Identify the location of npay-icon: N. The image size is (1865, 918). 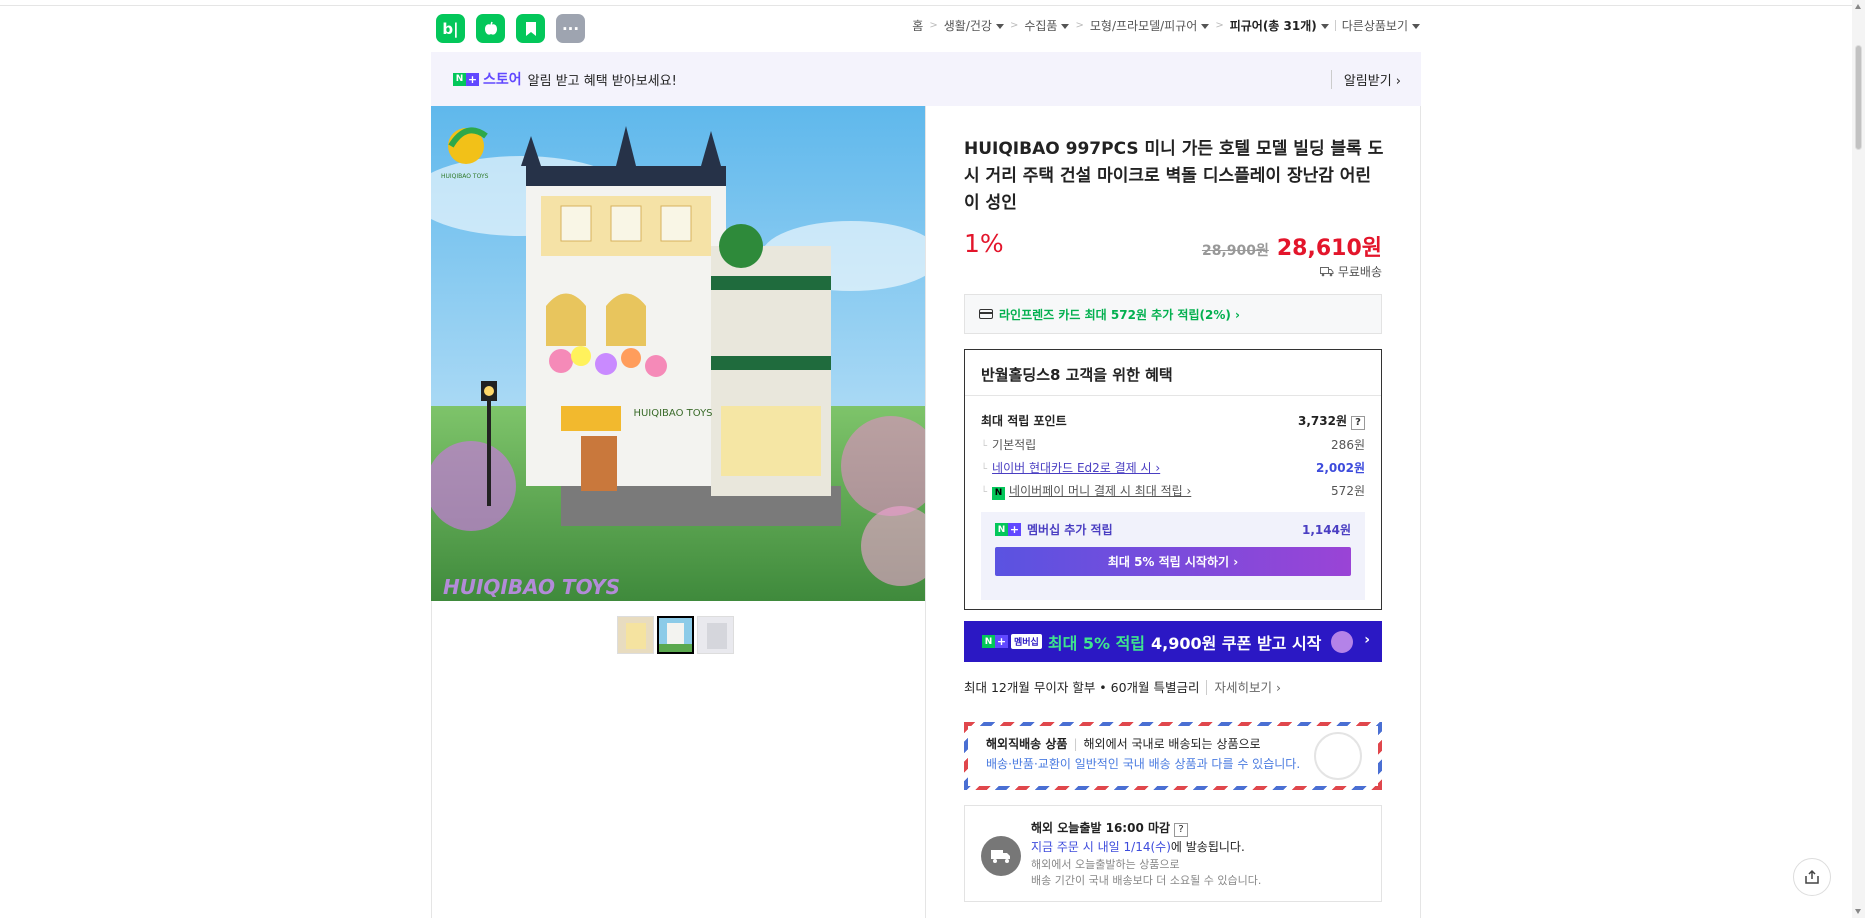
(999, 493).